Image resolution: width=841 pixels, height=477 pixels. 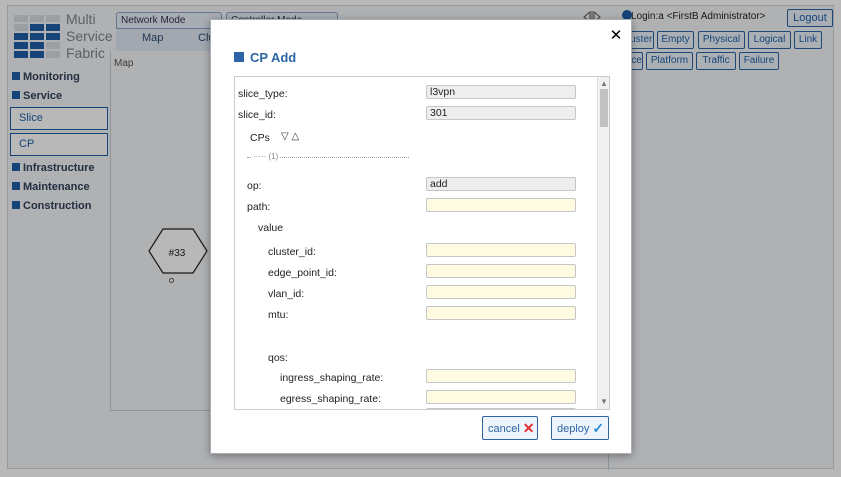 I want to click on form-scrollbar: ▲ ▼, so click(x=603, y=243).